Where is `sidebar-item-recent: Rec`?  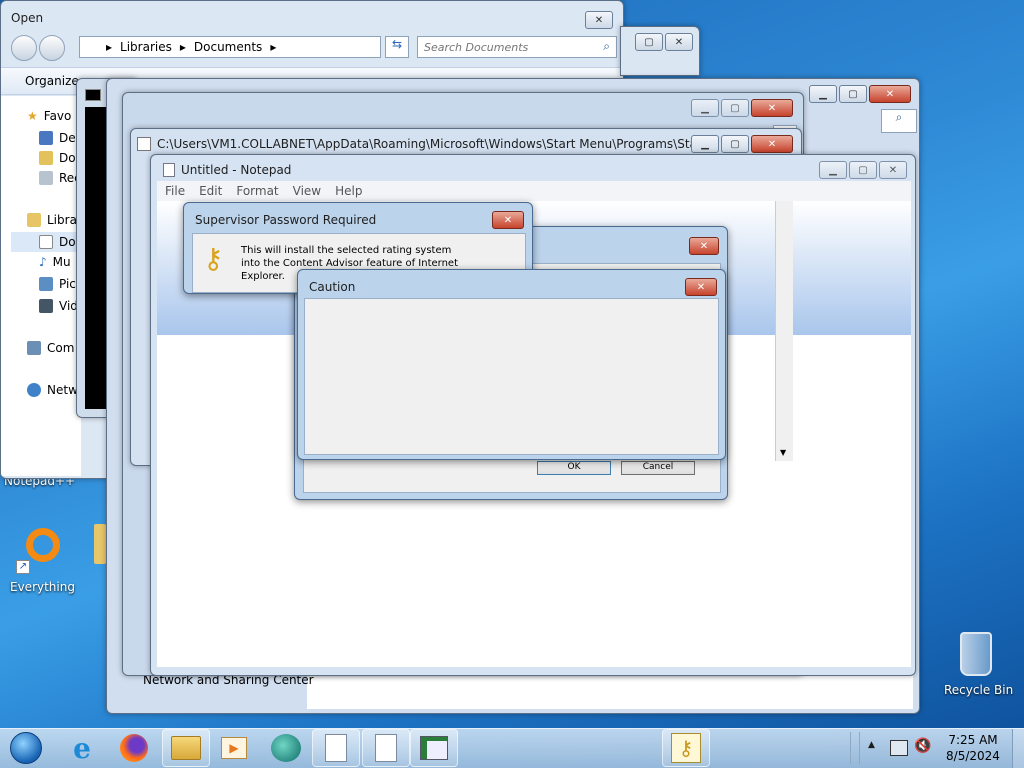 sidebar-item-recent: Rec is located at coordinates (60, 178).